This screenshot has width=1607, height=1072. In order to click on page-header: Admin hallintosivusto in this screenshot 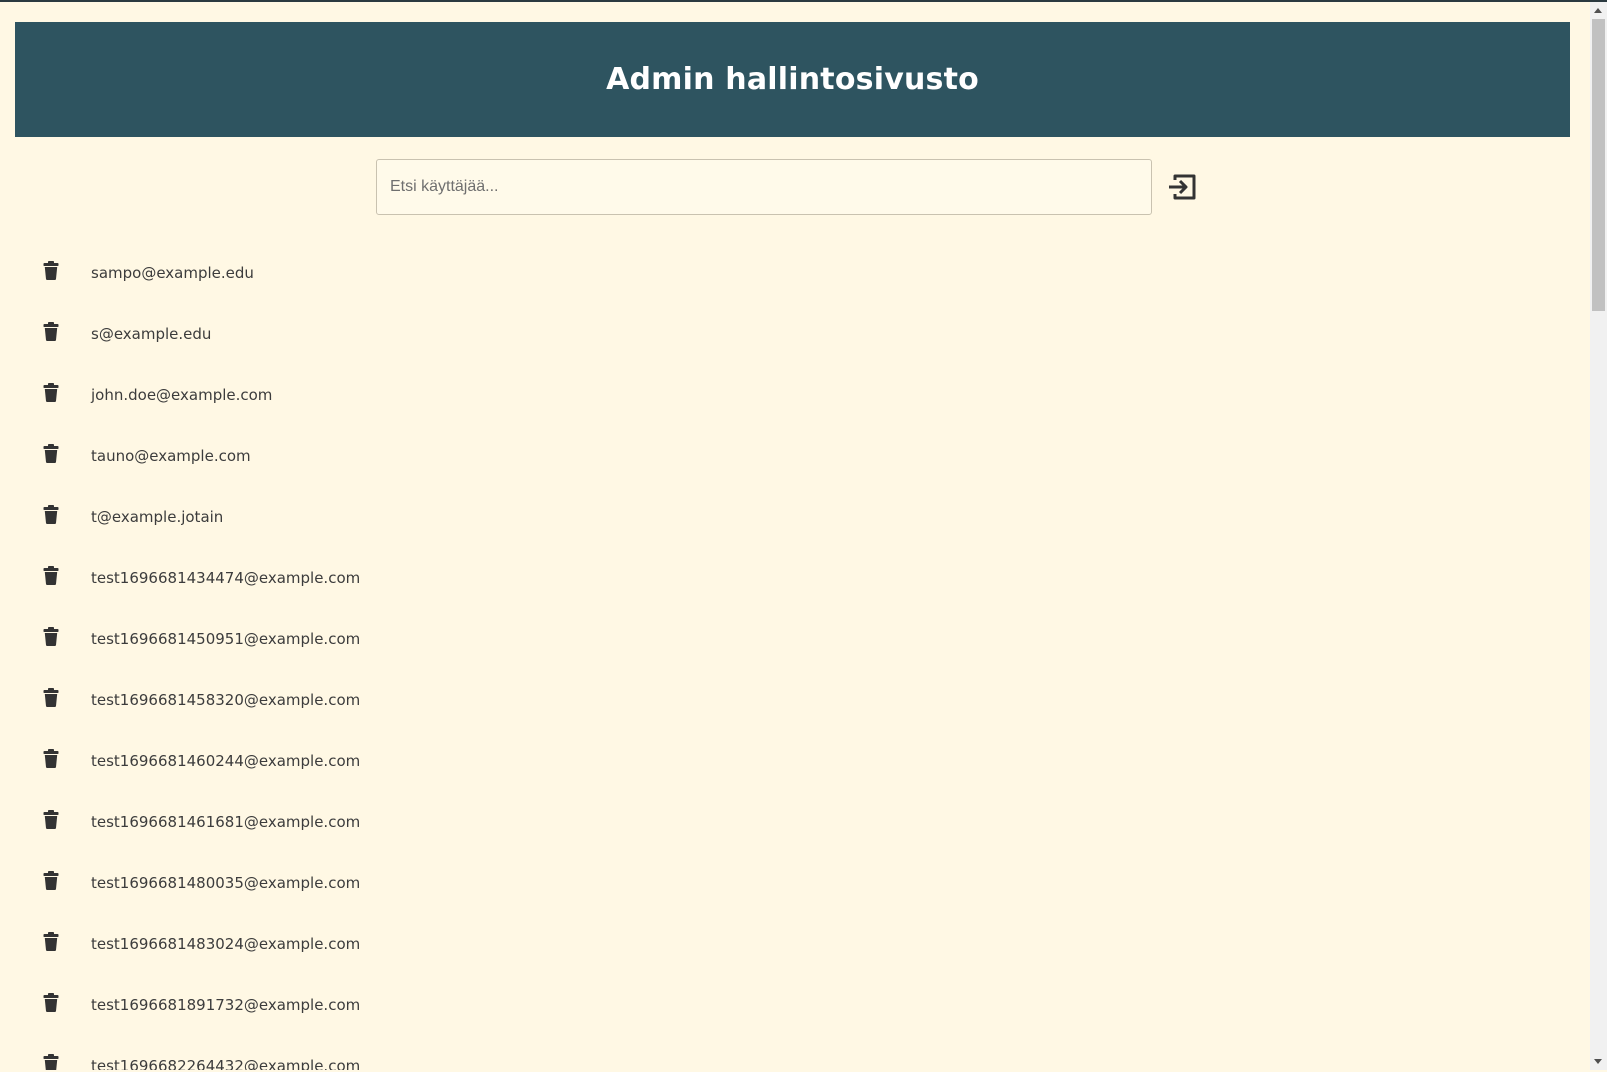, I will do `click(792, 79)`.